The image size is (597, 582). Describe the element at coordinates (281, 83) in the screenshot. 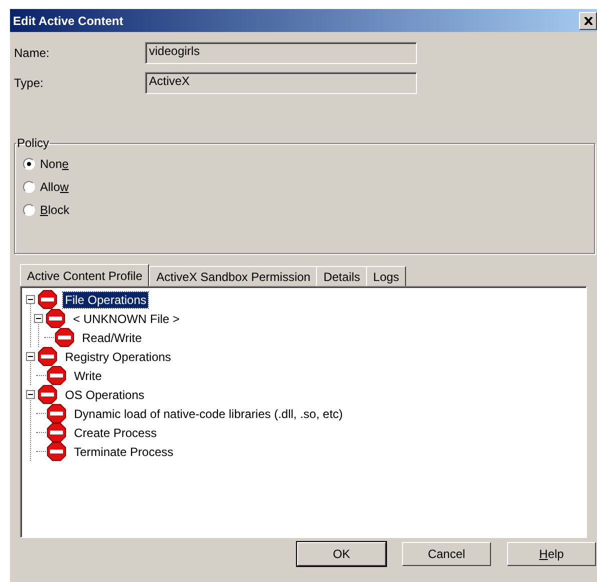

I see `input-field: ActiveX` at that location.